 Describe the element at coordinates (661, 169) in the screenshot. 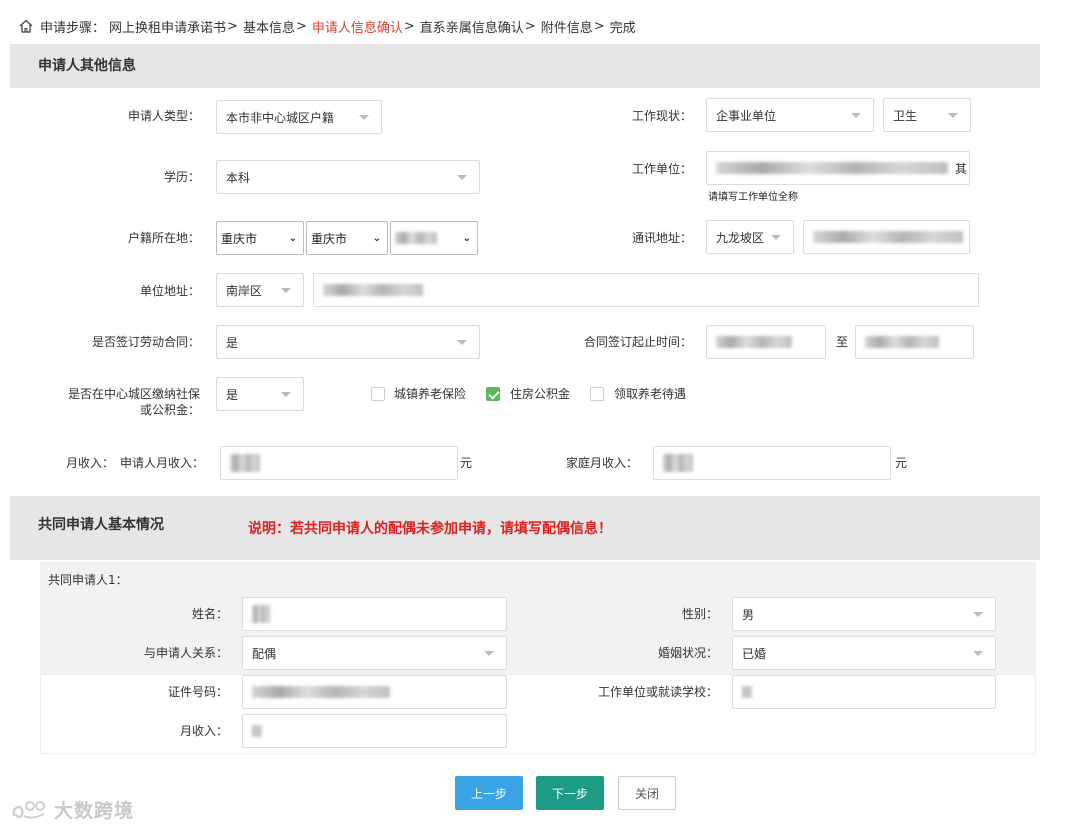

I see `work-unit-label: 工作单位：` at that location.